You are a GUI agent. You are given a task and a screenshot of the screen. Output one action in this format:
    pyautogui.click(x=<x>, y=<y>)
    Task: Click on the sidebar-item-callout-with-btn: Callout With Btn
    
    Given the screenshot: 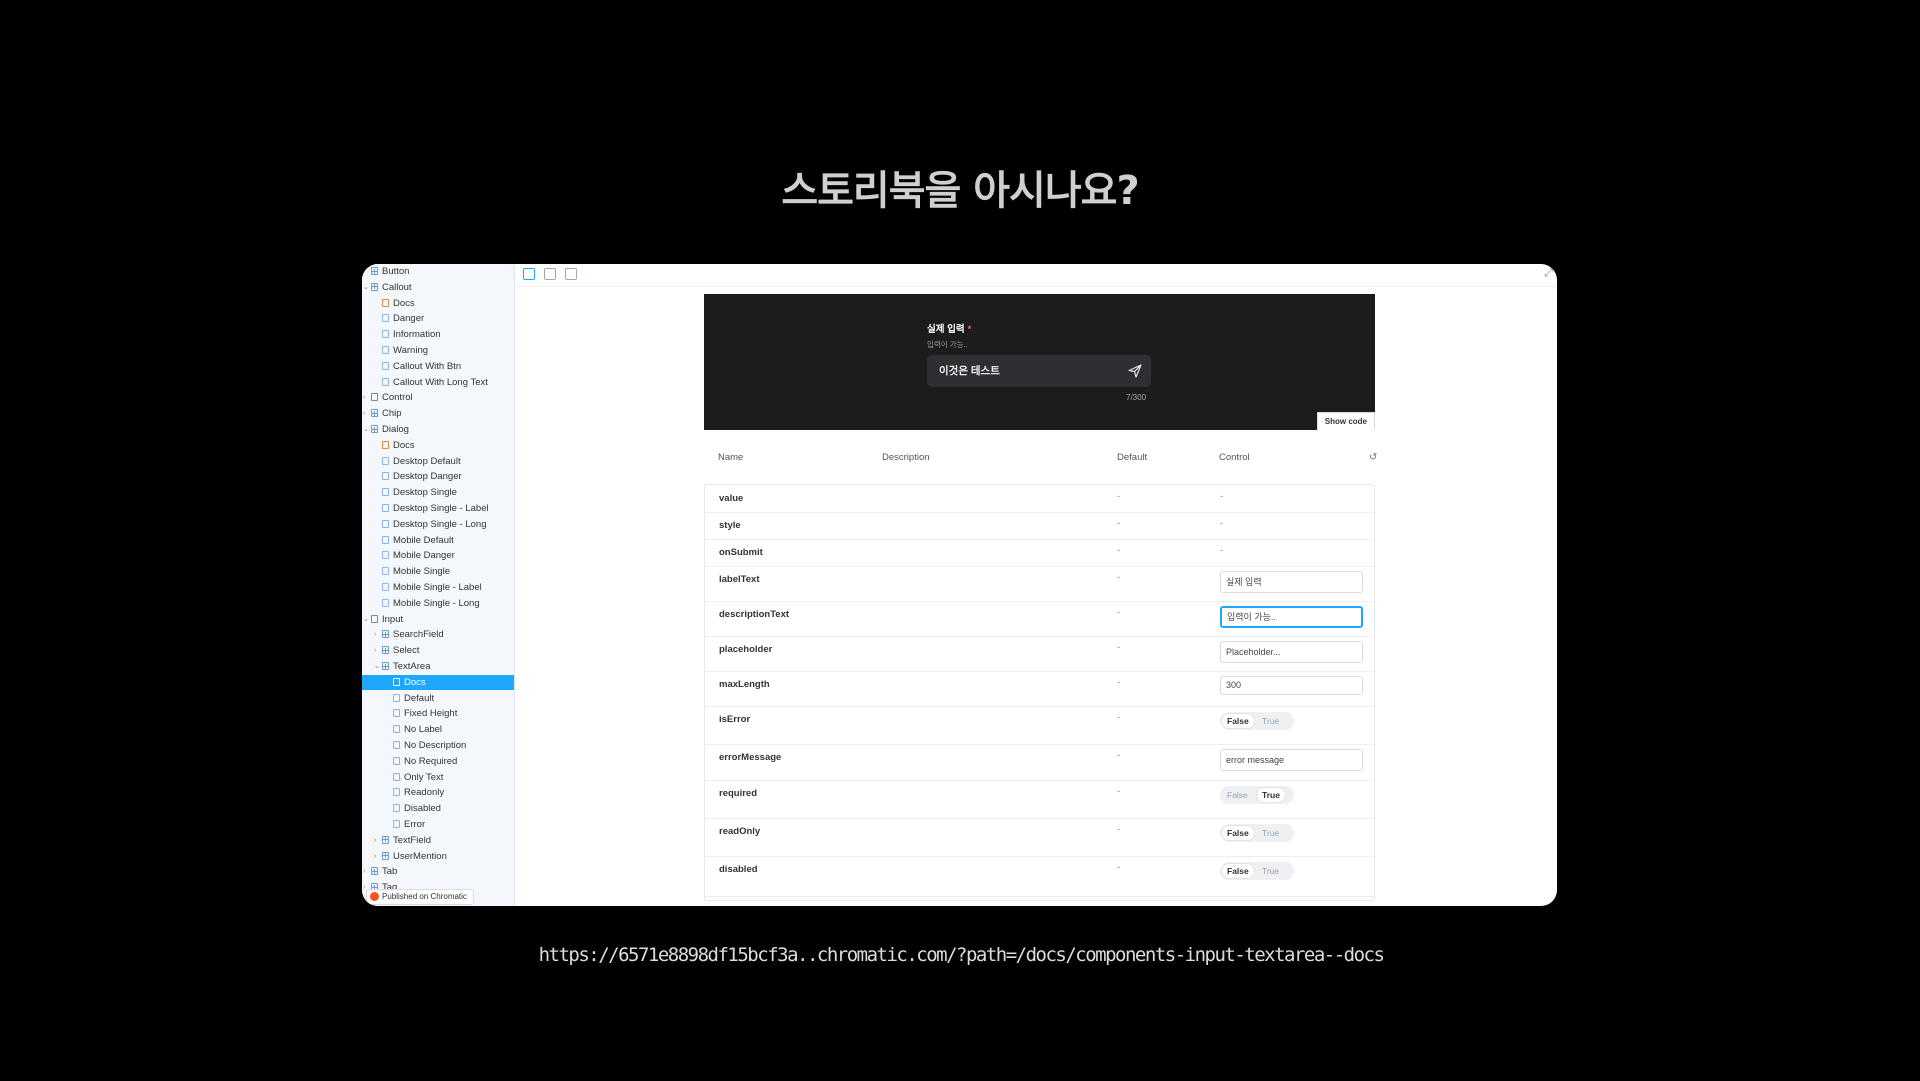 What is the action you would take?
    pyautogui.click(x=438, y=366)
    